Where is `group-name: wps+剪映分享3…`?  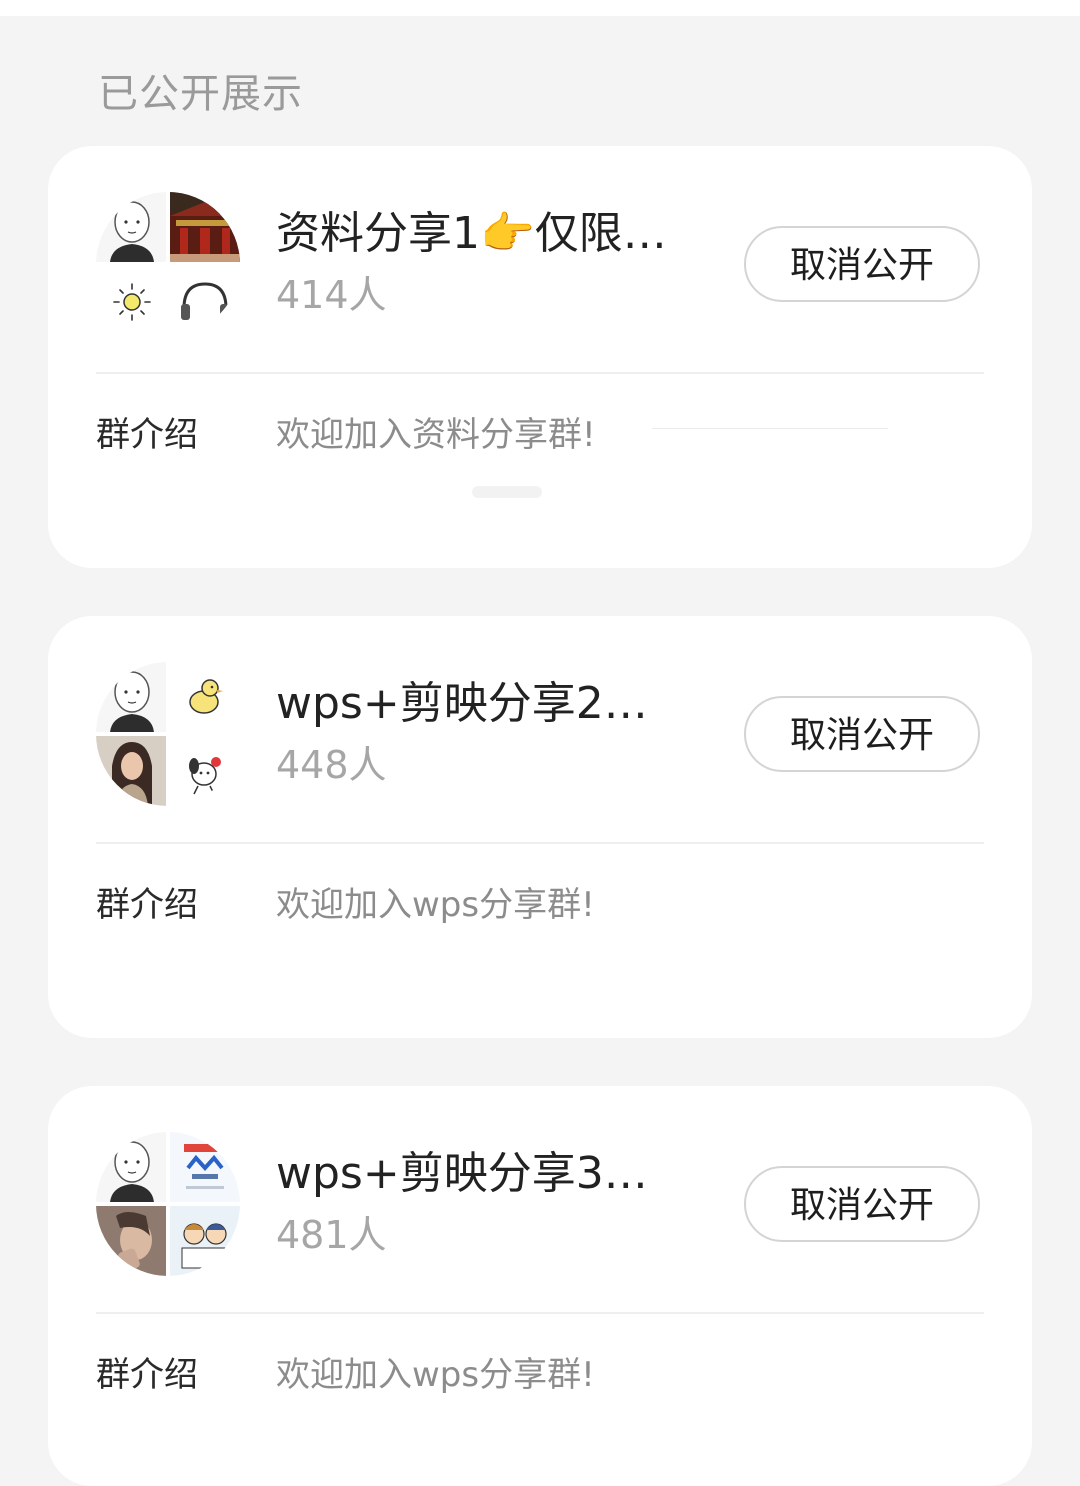
group-name: wps+剪映分享3… is located at coordinates (462, 1173).